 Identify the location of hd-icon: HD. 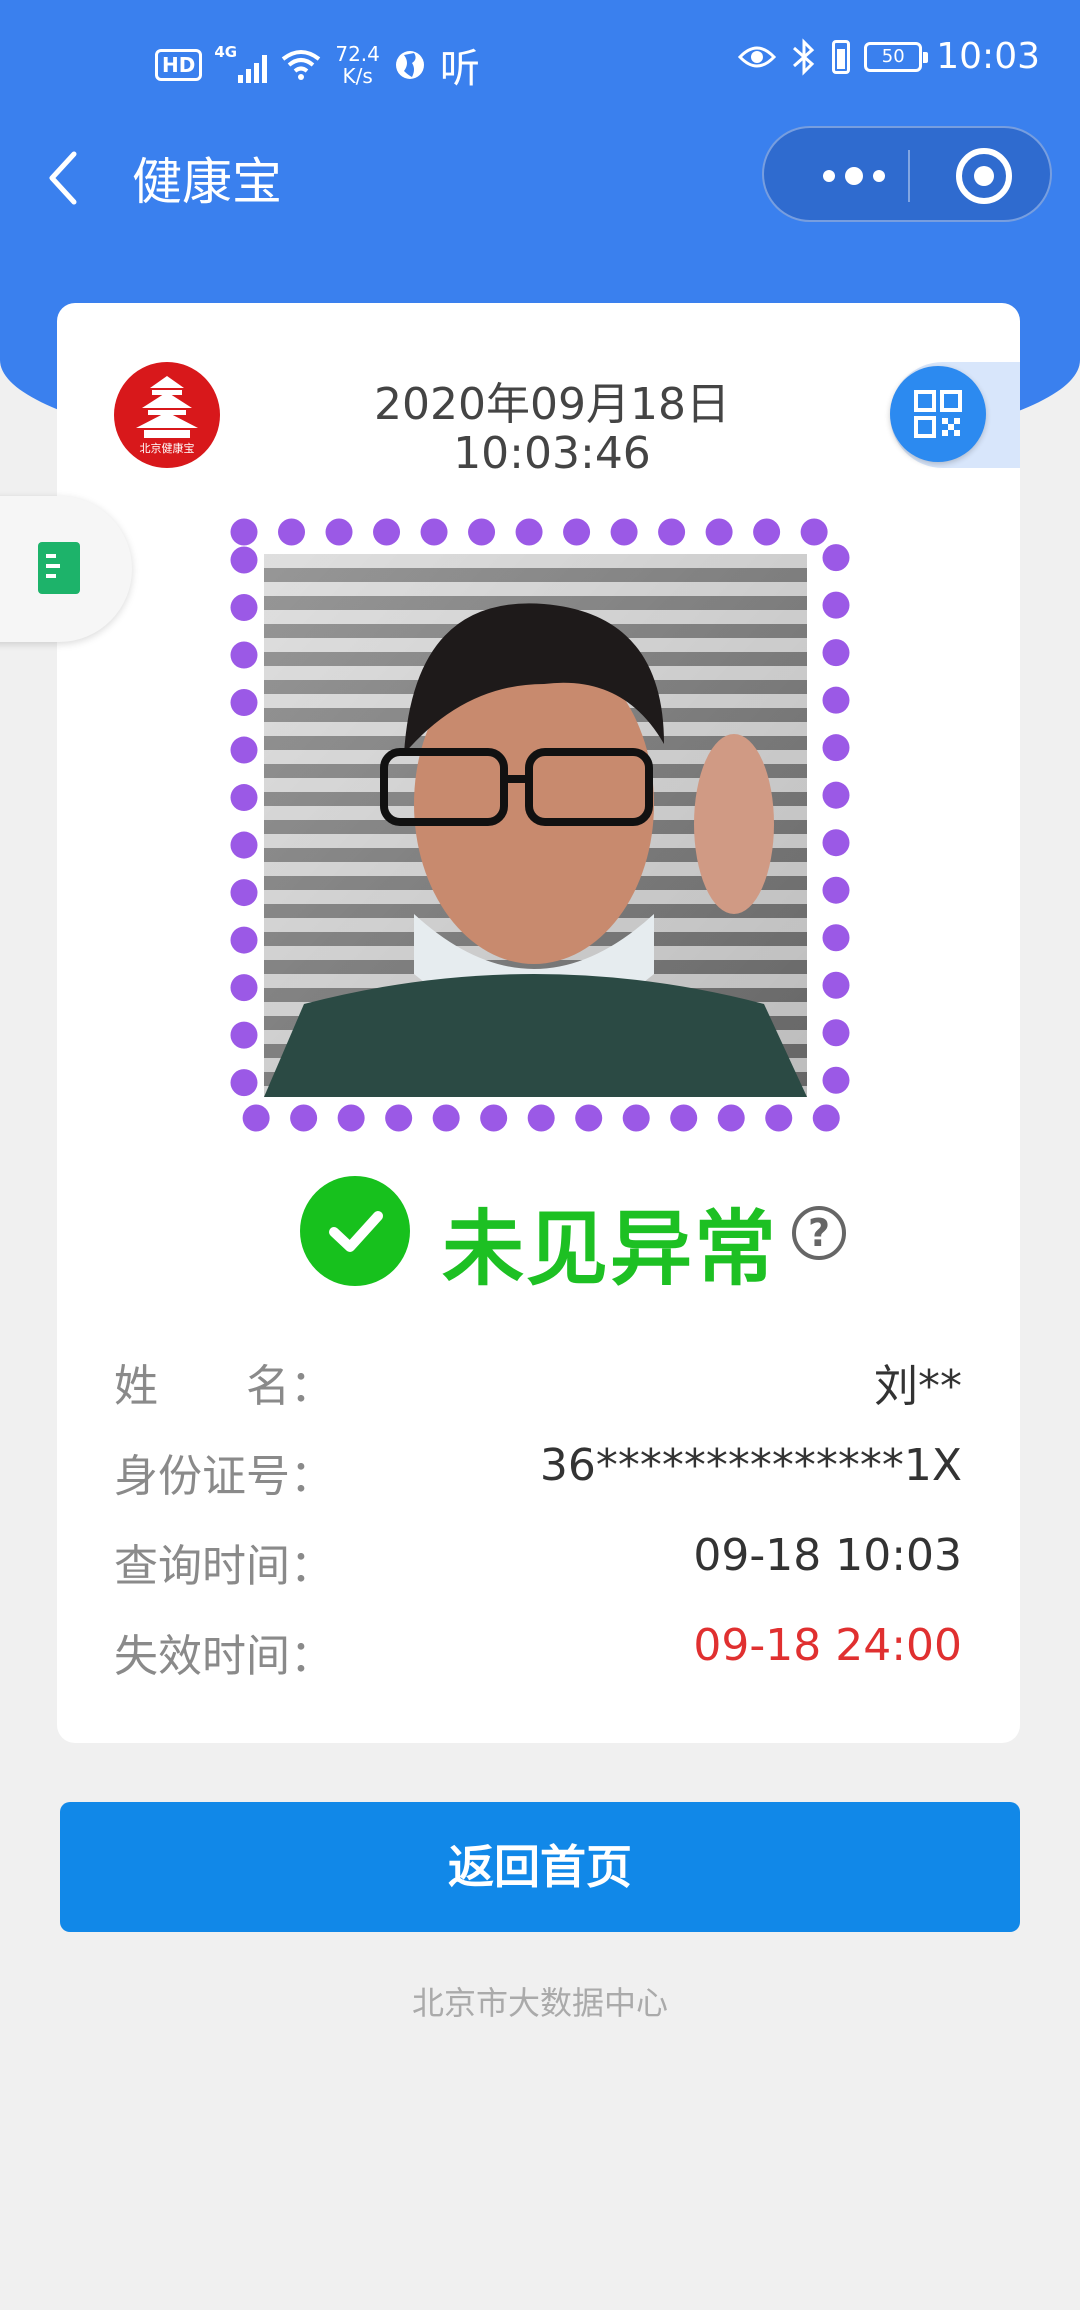
(179, 65).